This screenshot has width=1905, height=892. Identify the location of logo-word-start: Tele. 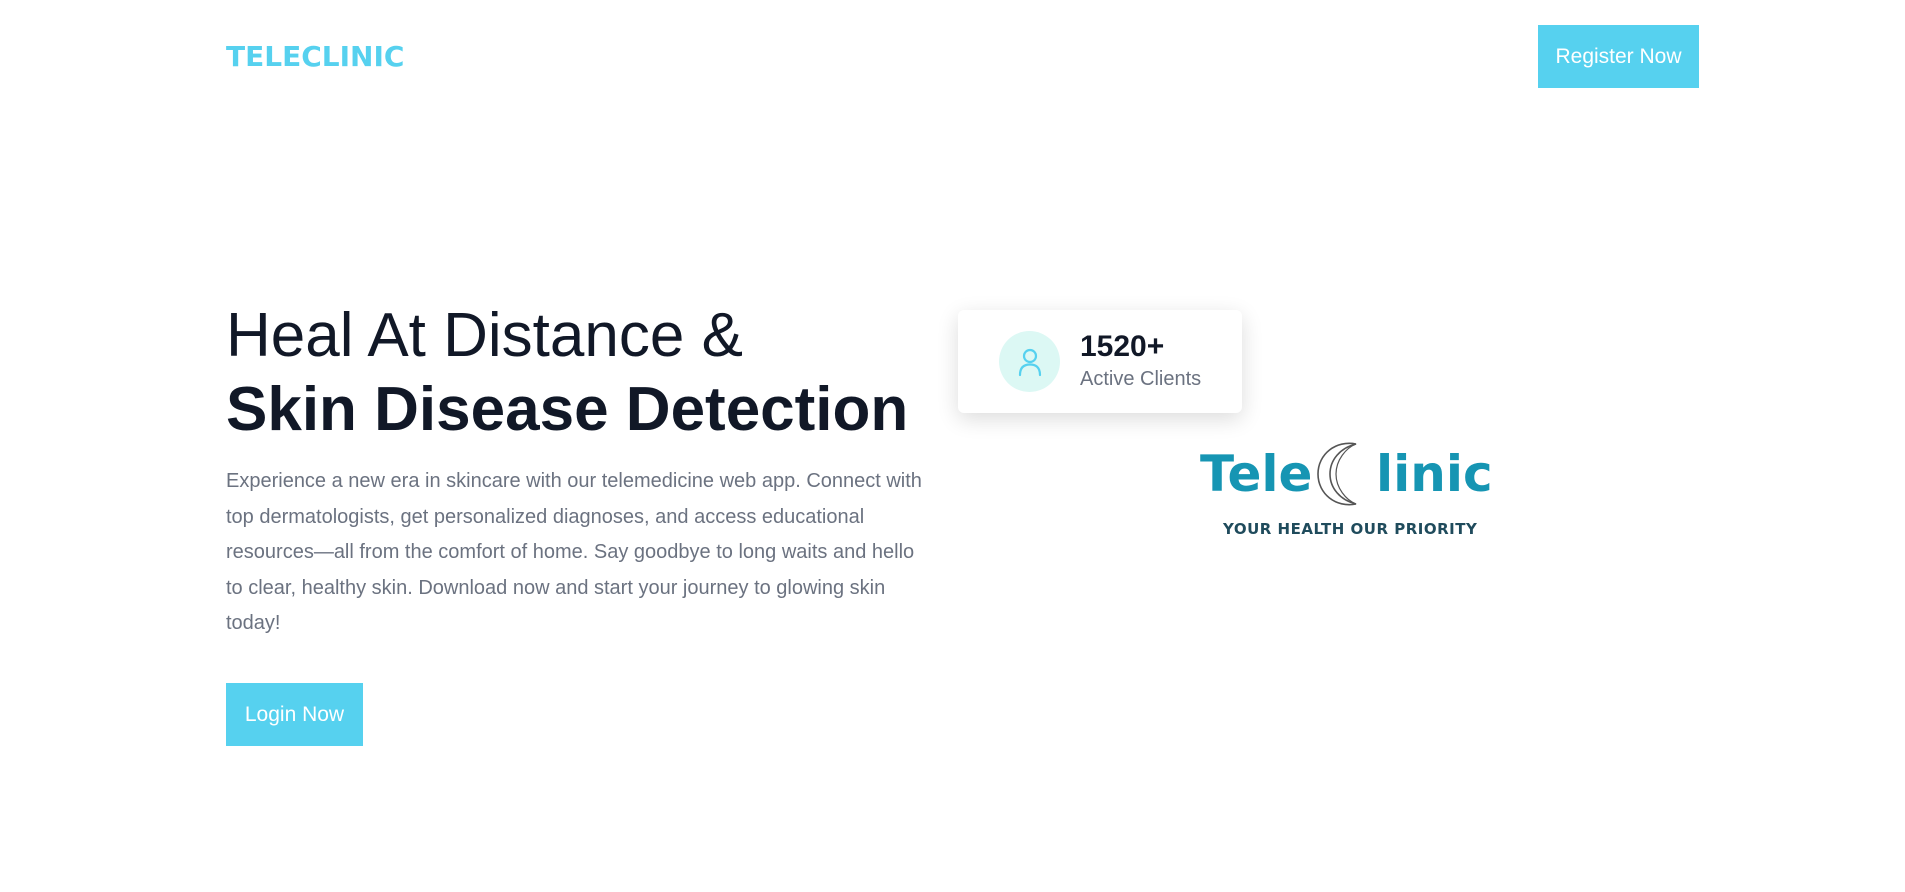
(1256, 474).